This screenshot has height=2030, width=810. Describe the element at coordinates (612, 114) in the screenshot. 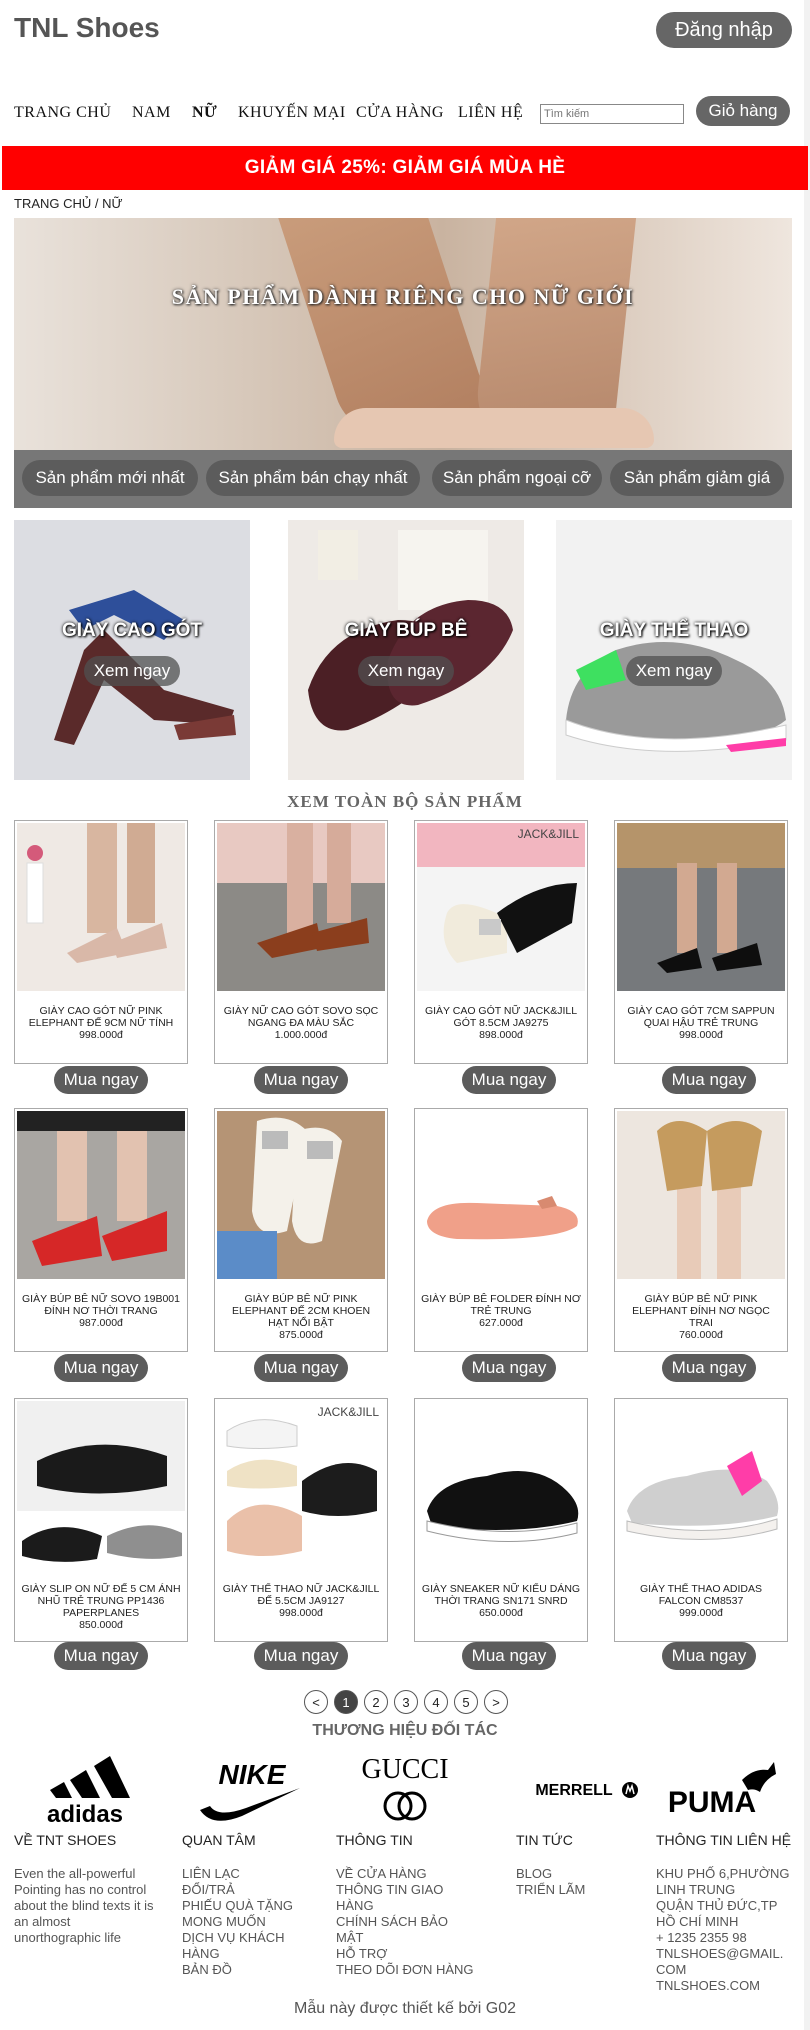

I see `search-input` at that location.